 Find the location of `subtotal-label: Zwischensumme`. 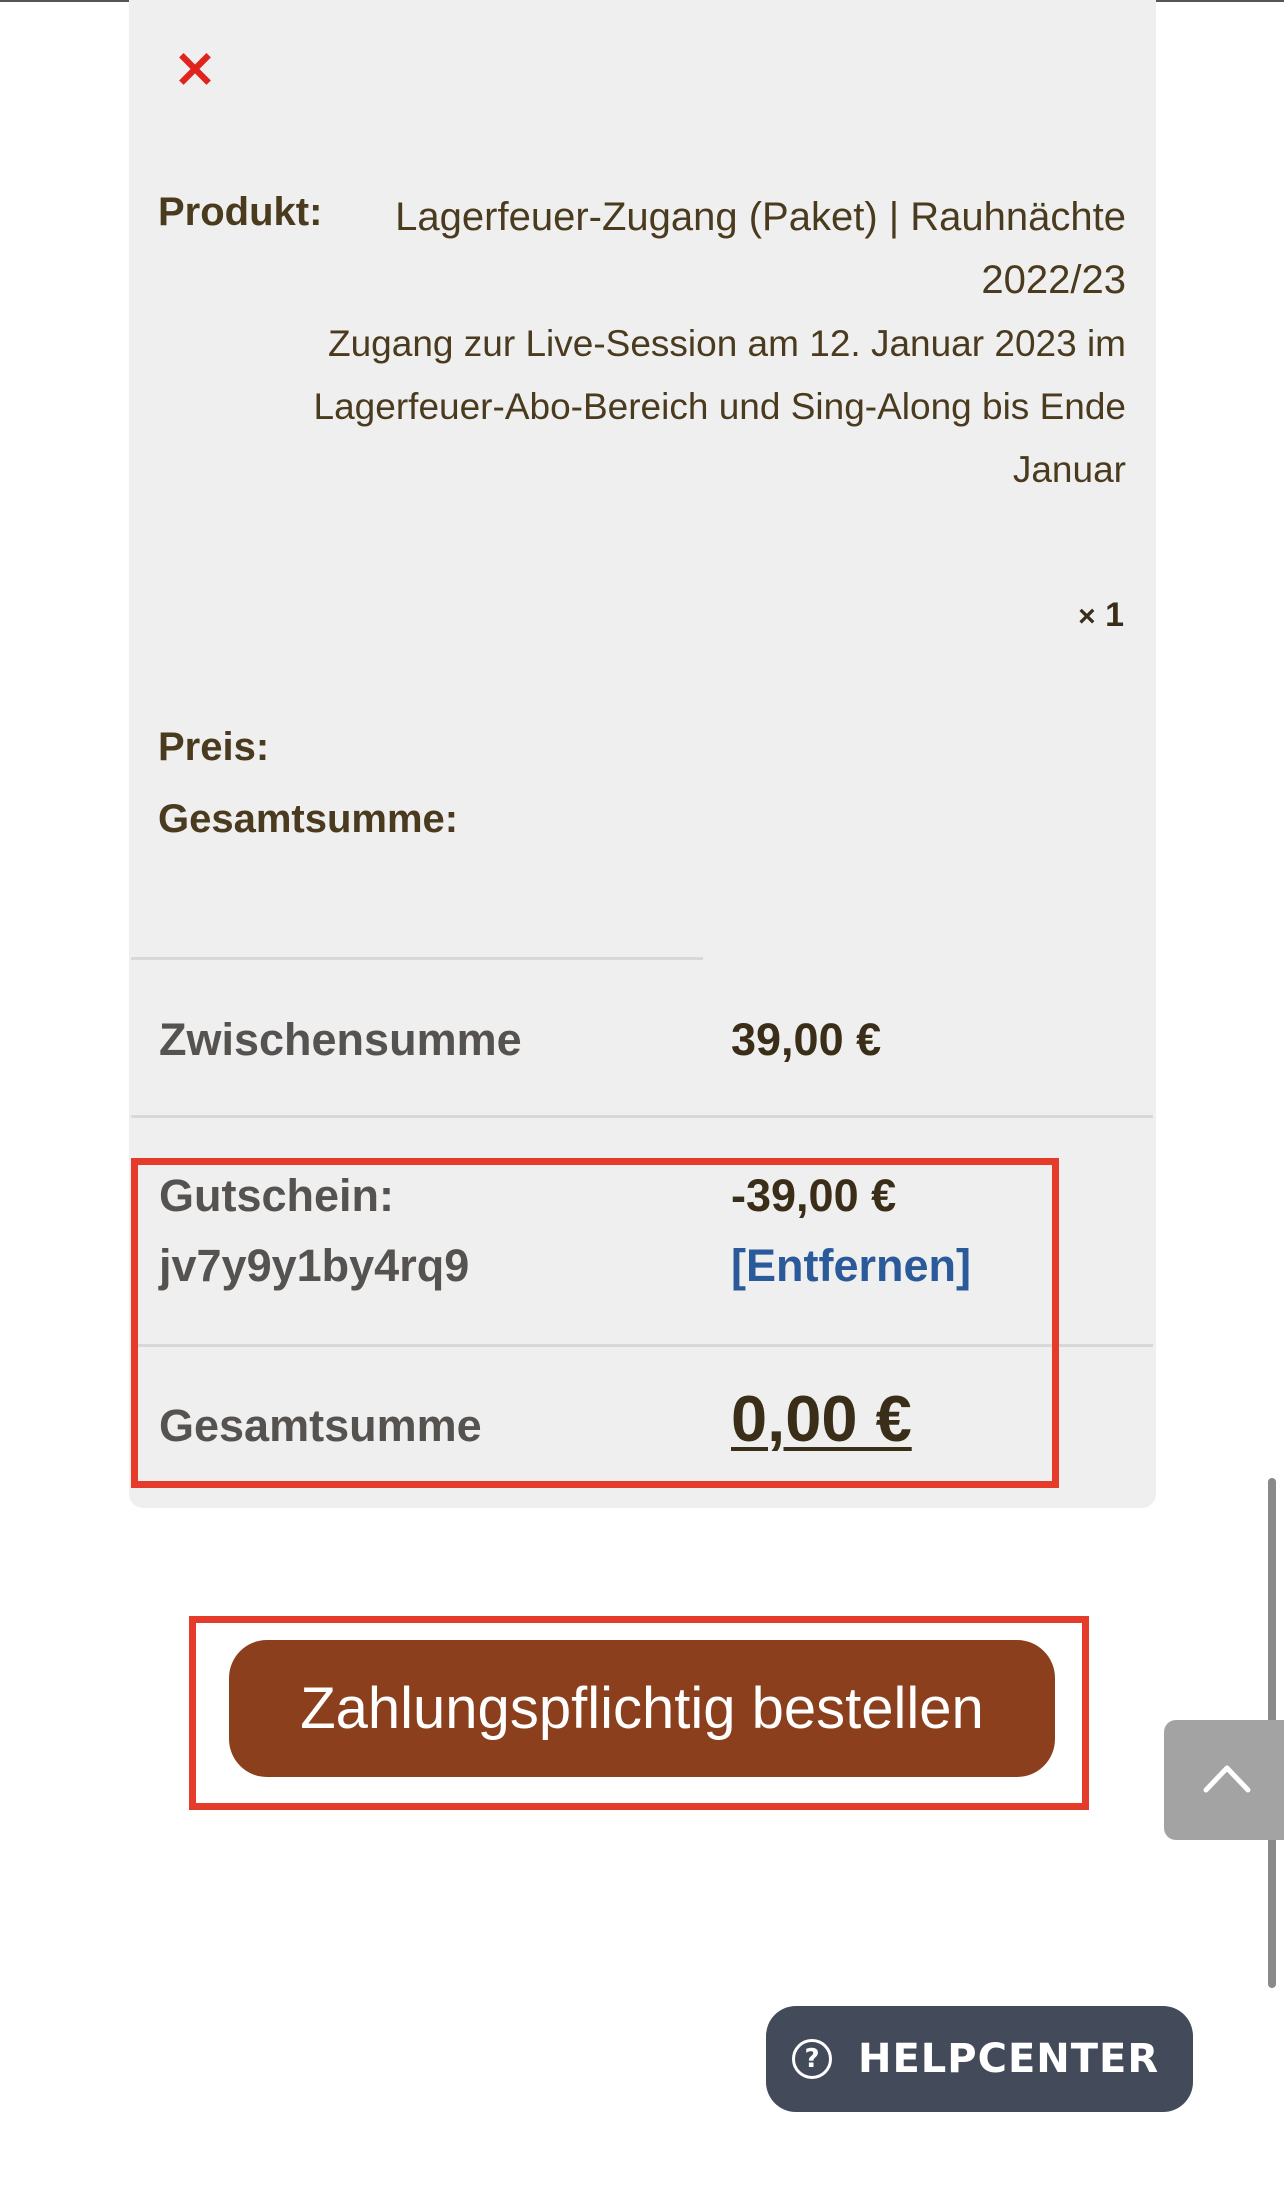

subtotal-label: Zwischensumme is located at coordinates (340, 1039).